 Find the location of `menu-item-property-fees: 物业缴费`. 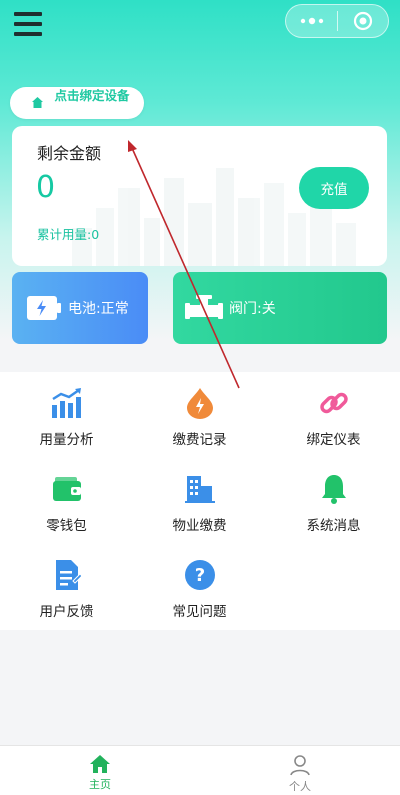

menu-item-property-fees: 物业缴费 is located at coordinates (199, 501).